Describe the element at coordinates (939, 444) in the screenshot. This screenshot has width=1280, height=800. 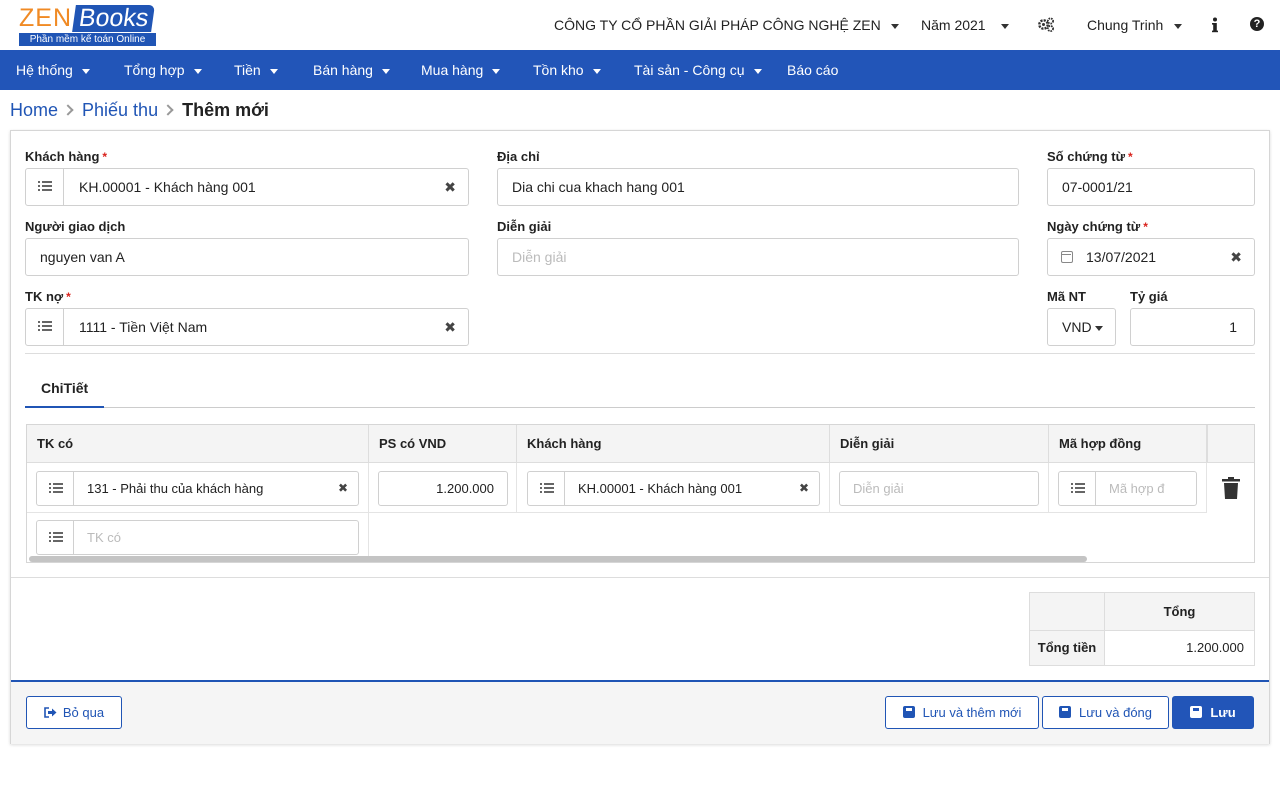
I see `col-header-dien-giai: Diễn giải` at that location.